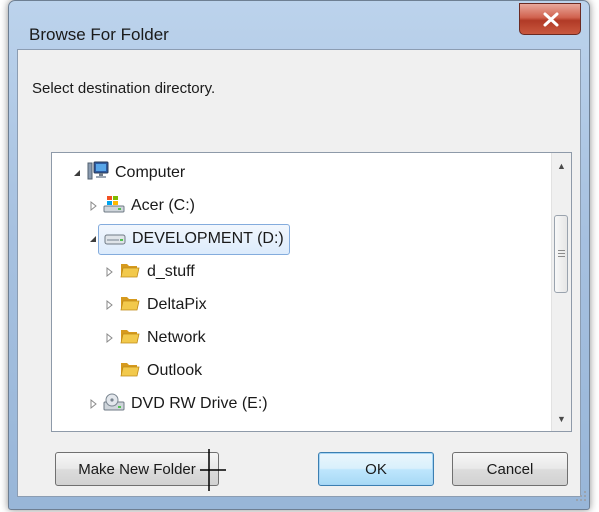 The image size is (599, 512). I want to click on close-icon, so click(551, 19).